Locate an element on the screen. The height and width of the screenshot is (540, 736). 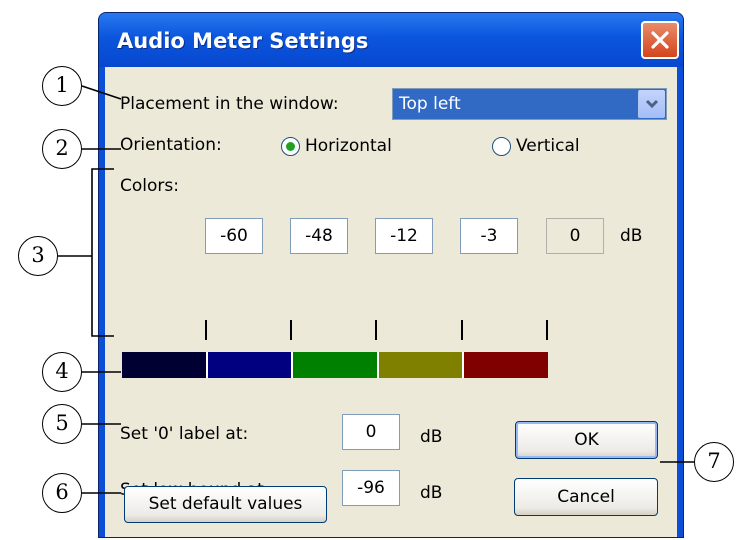
callout-1: 1 is located at coordinates (62, 86).